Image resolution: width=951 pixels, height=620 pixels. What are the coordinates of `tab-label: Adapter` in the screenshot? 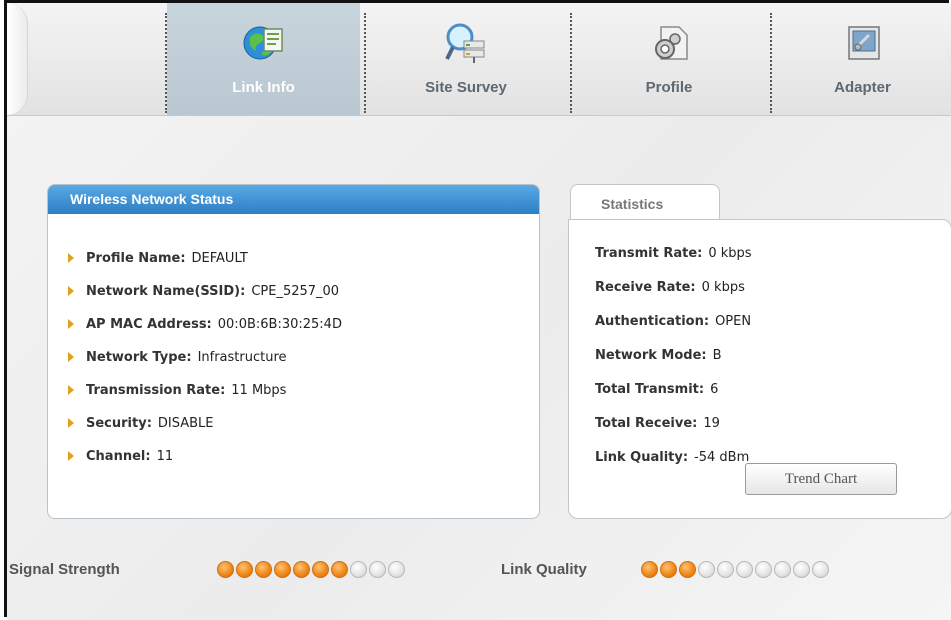 It's located at (862, 87).